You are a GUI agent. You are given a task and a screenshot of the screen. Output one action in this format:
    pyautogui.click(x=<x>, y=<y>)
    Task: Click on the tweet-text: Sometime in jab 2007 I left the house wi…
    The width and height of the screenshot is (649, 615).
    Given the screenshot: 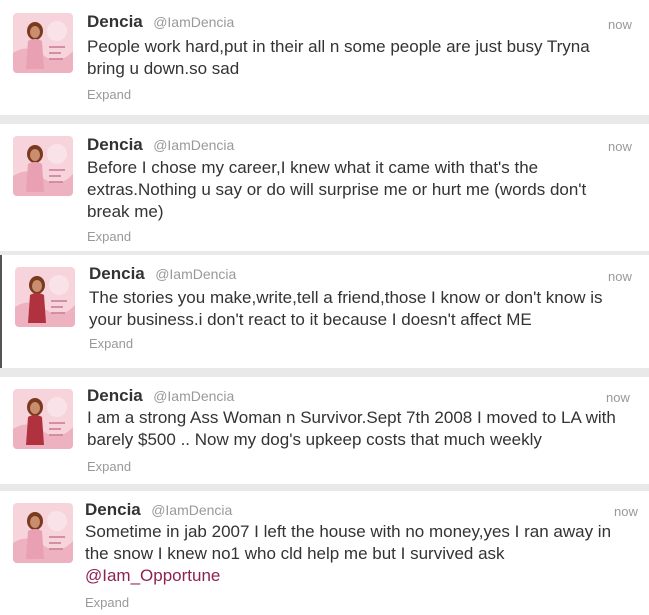 What is the action you would take?
    pyautogui.click(x=360, y=554)
    